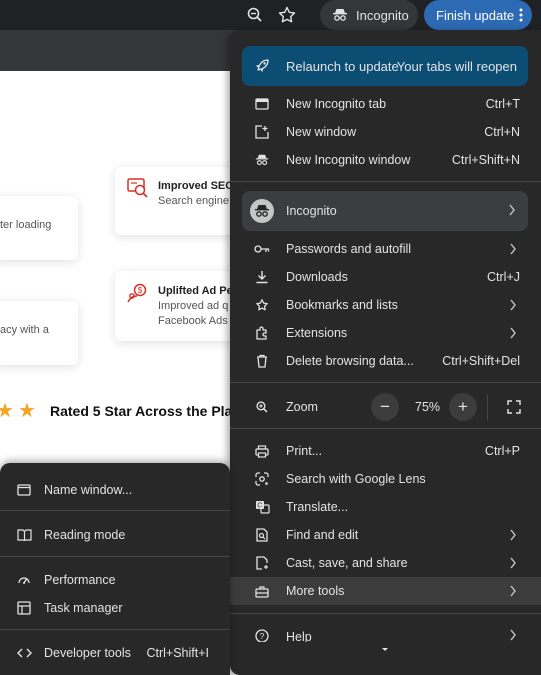 This screenshot has height=675, width=541. I want to click on incognito-avatar-icon, so click(262, 211).